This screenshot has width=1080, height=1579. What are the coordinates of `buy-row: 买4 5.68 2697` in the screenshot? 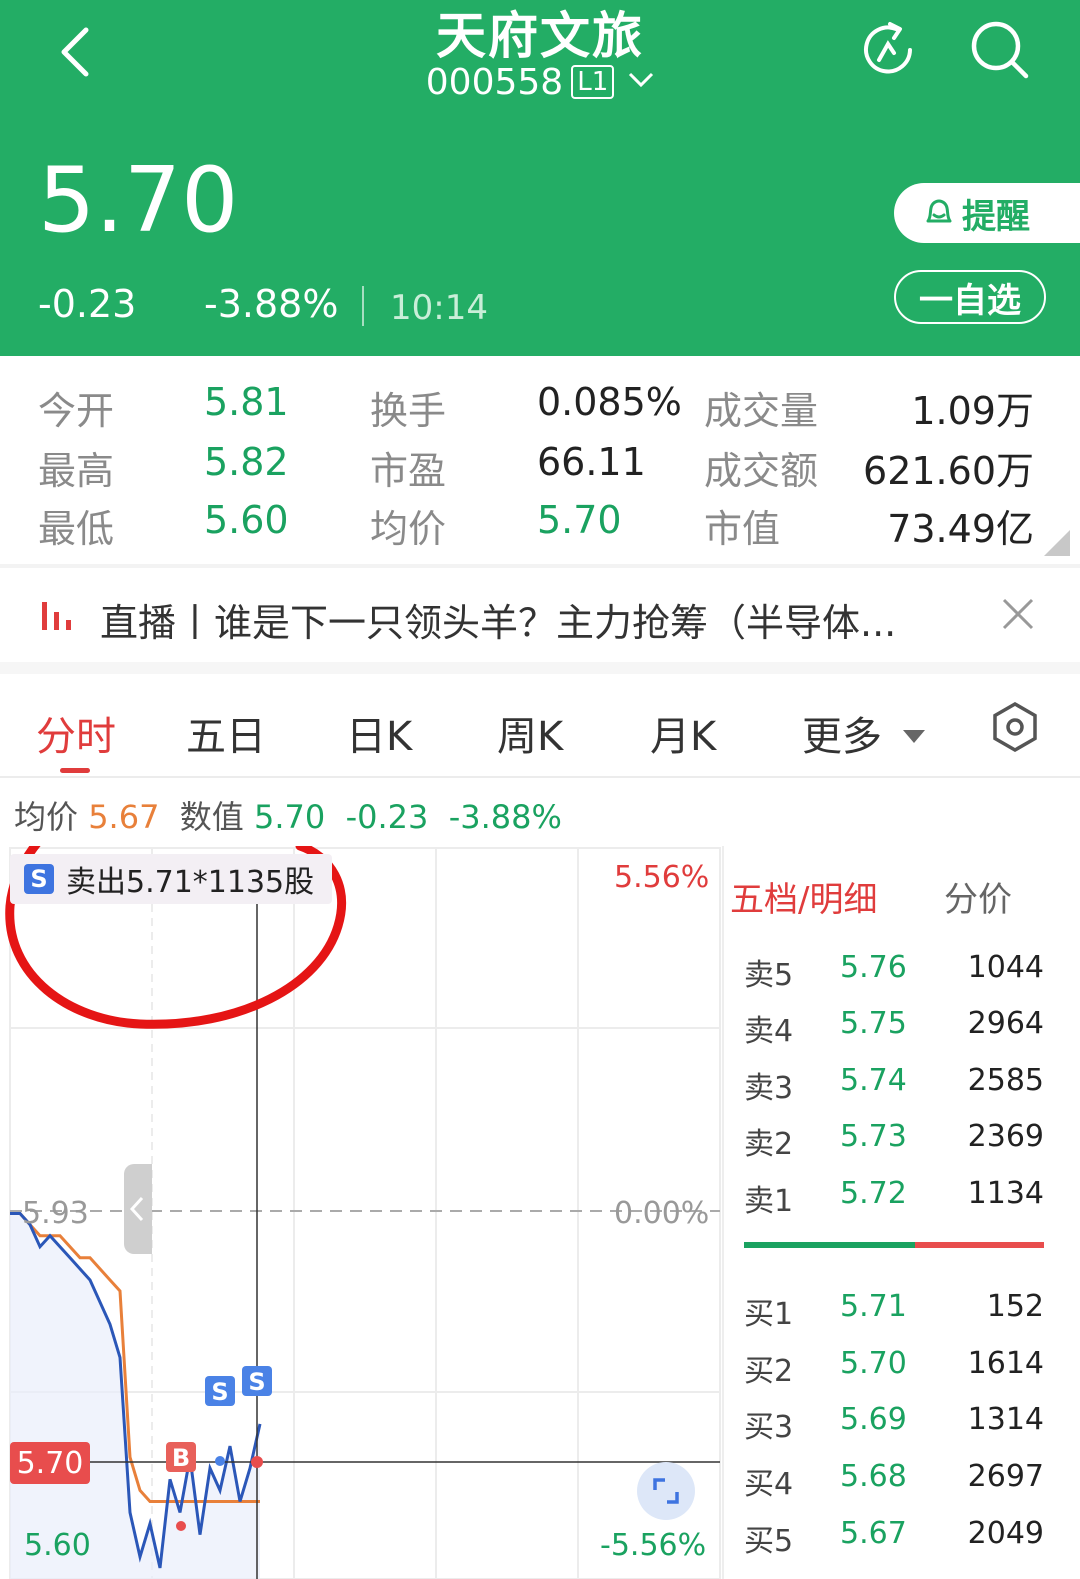 It's located at (894, 1480).